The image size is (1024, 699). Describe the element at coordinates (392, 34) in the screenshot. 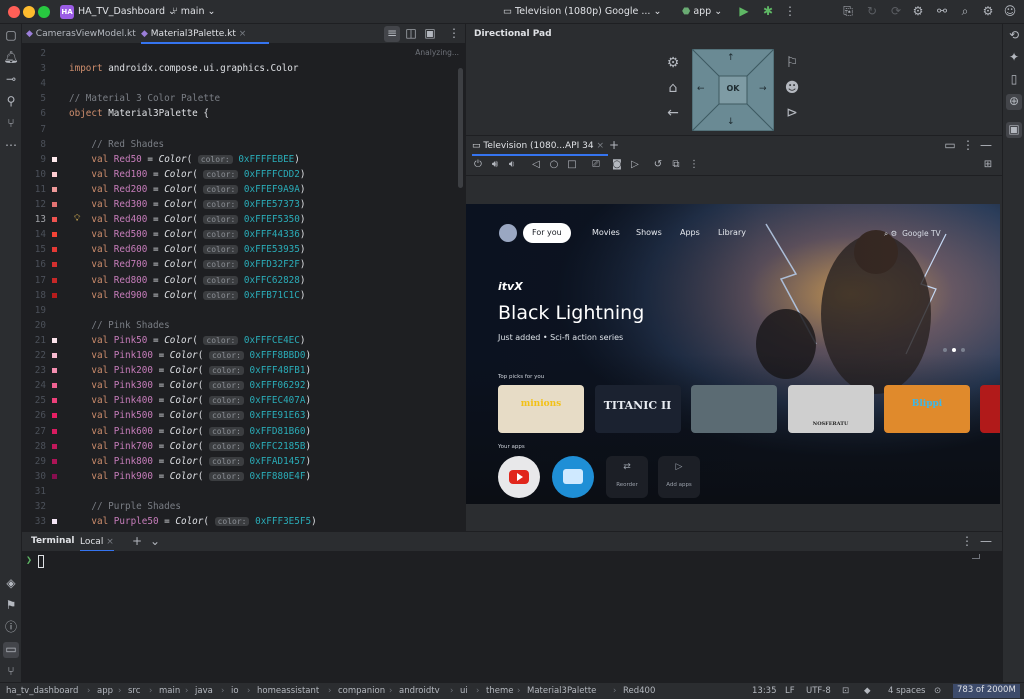

I see `code-view-icon: ≡` at that location.